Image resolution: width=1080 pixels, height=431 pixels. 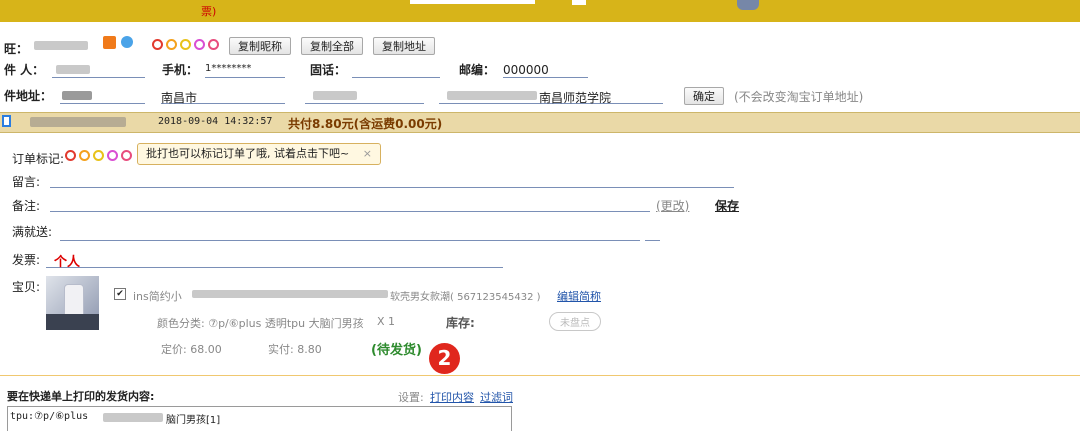 I want to click on confirm-address-button: 确定, so click(x=704, y=96).